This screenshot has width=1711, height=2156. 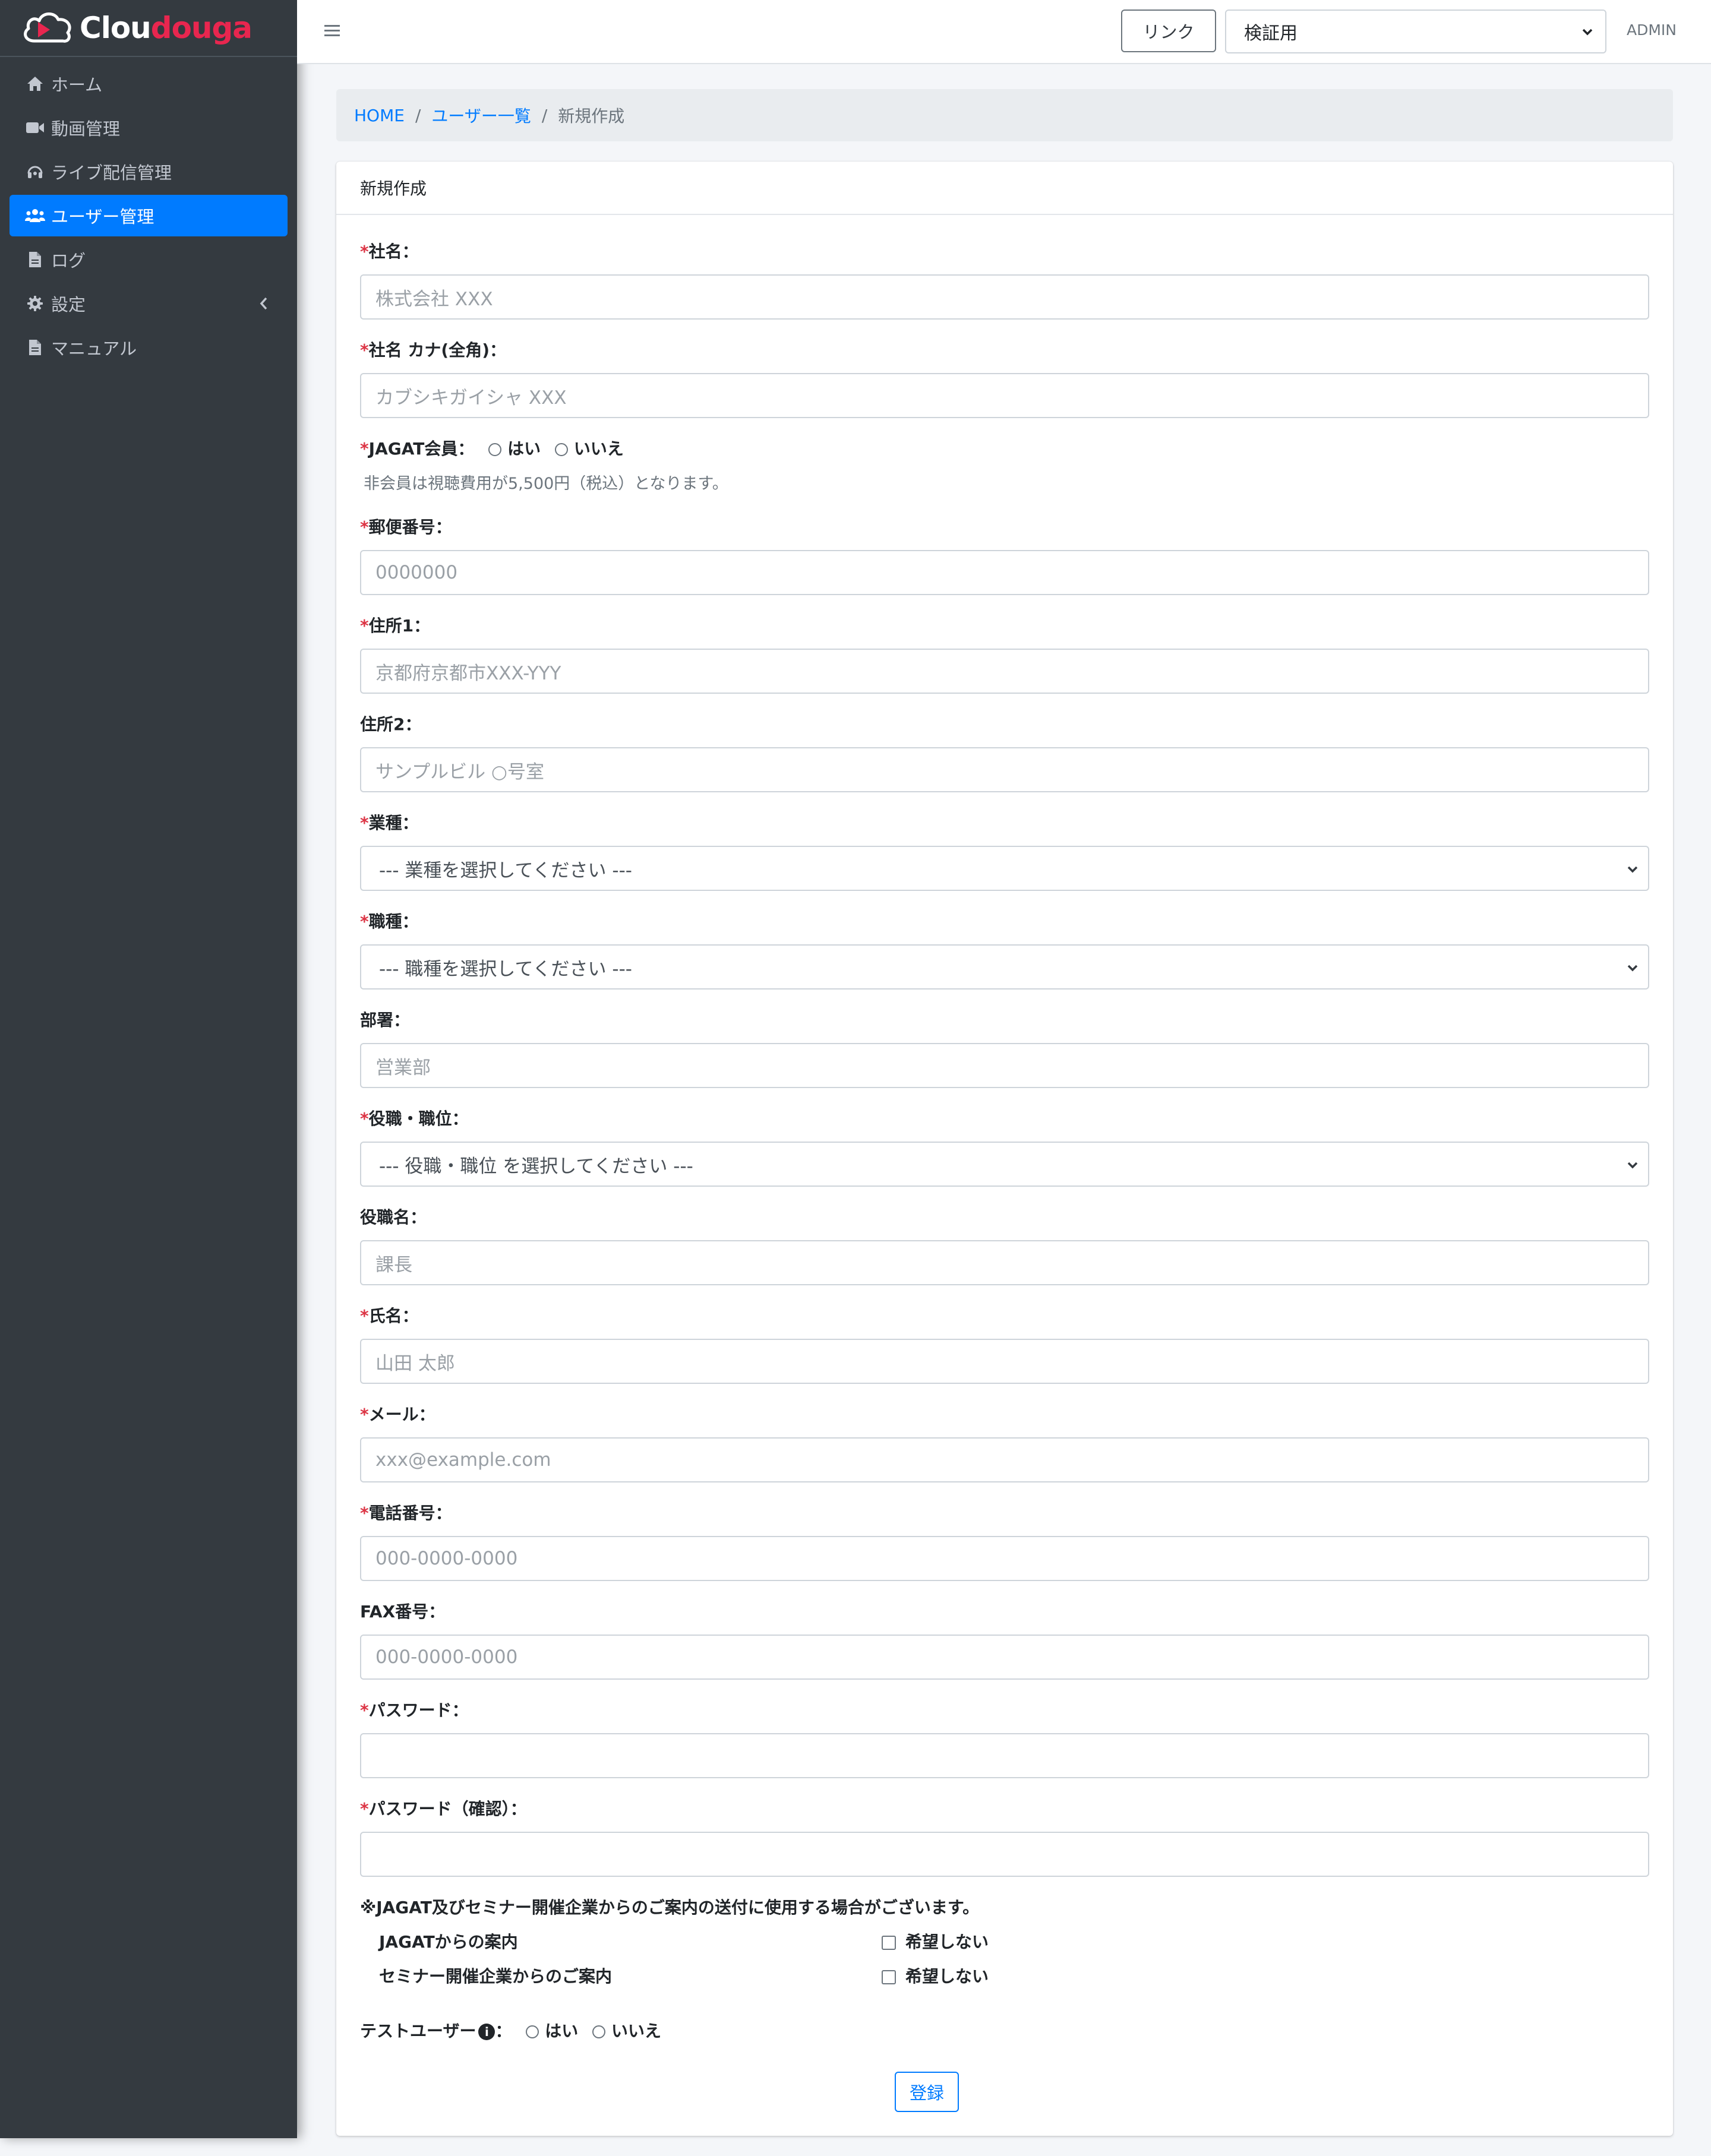 What do you see at coordinates (599, 2032) in the screenshot?
I see `test-user-no-radio` at bounding box center [599, 2032].